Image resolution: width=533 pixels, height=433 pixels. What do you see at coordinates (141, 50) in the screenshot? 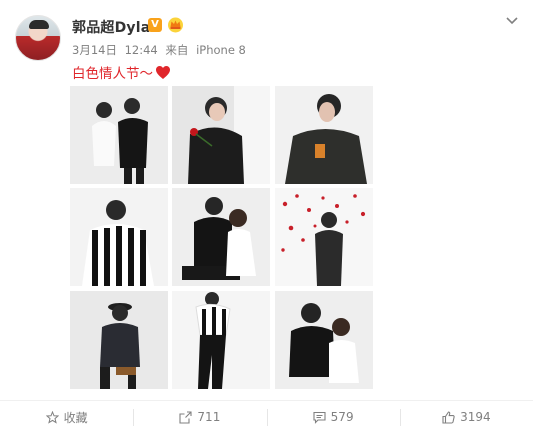
I see `post-time: 12:44` at bounding box center [141, 50].